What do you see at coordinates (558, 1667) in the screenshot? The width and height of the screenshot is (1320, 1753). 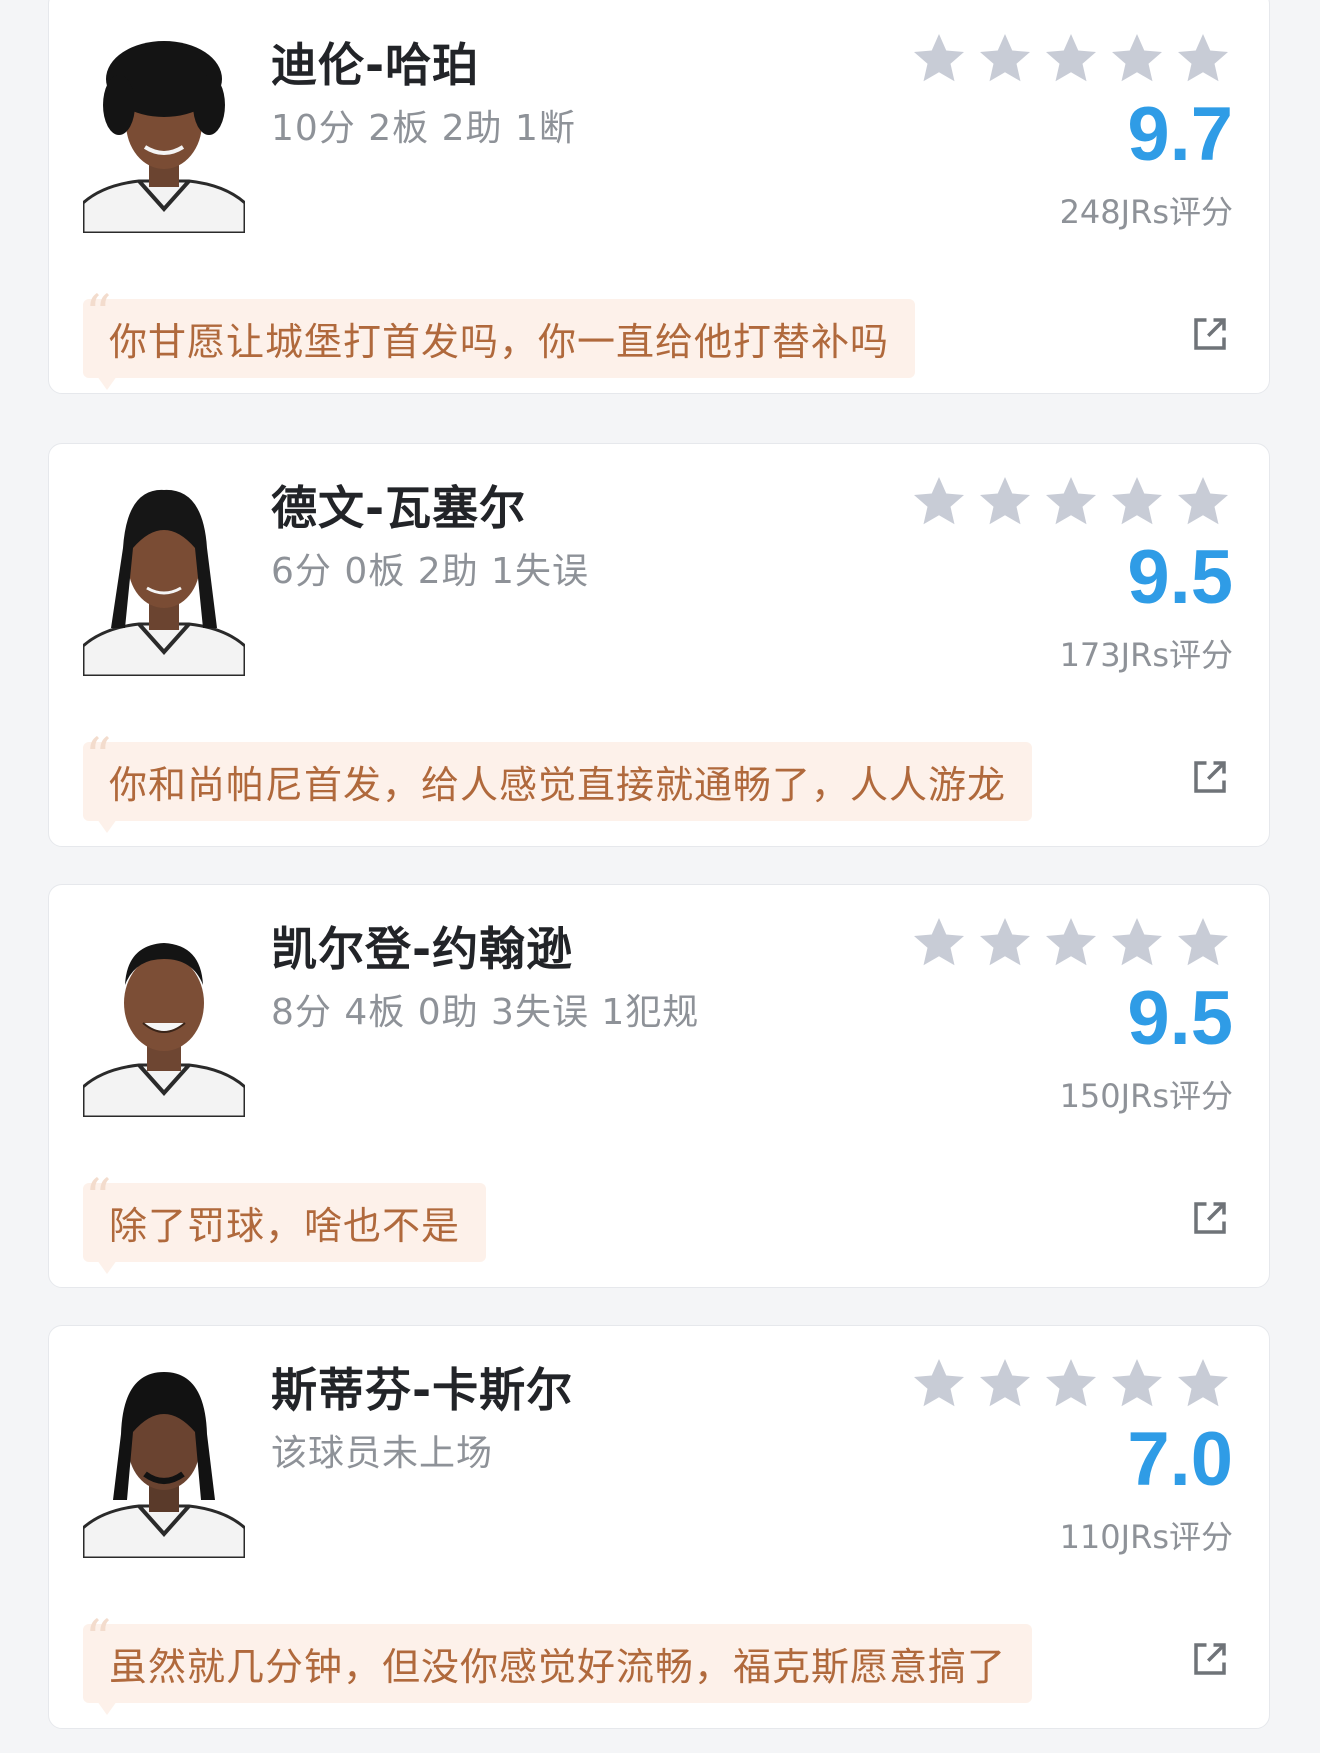 I see `comment-text: 虽然就几分钟，但没你感觉好流畅，福克斯愿意搞了` at bounding box center [558, 1667].